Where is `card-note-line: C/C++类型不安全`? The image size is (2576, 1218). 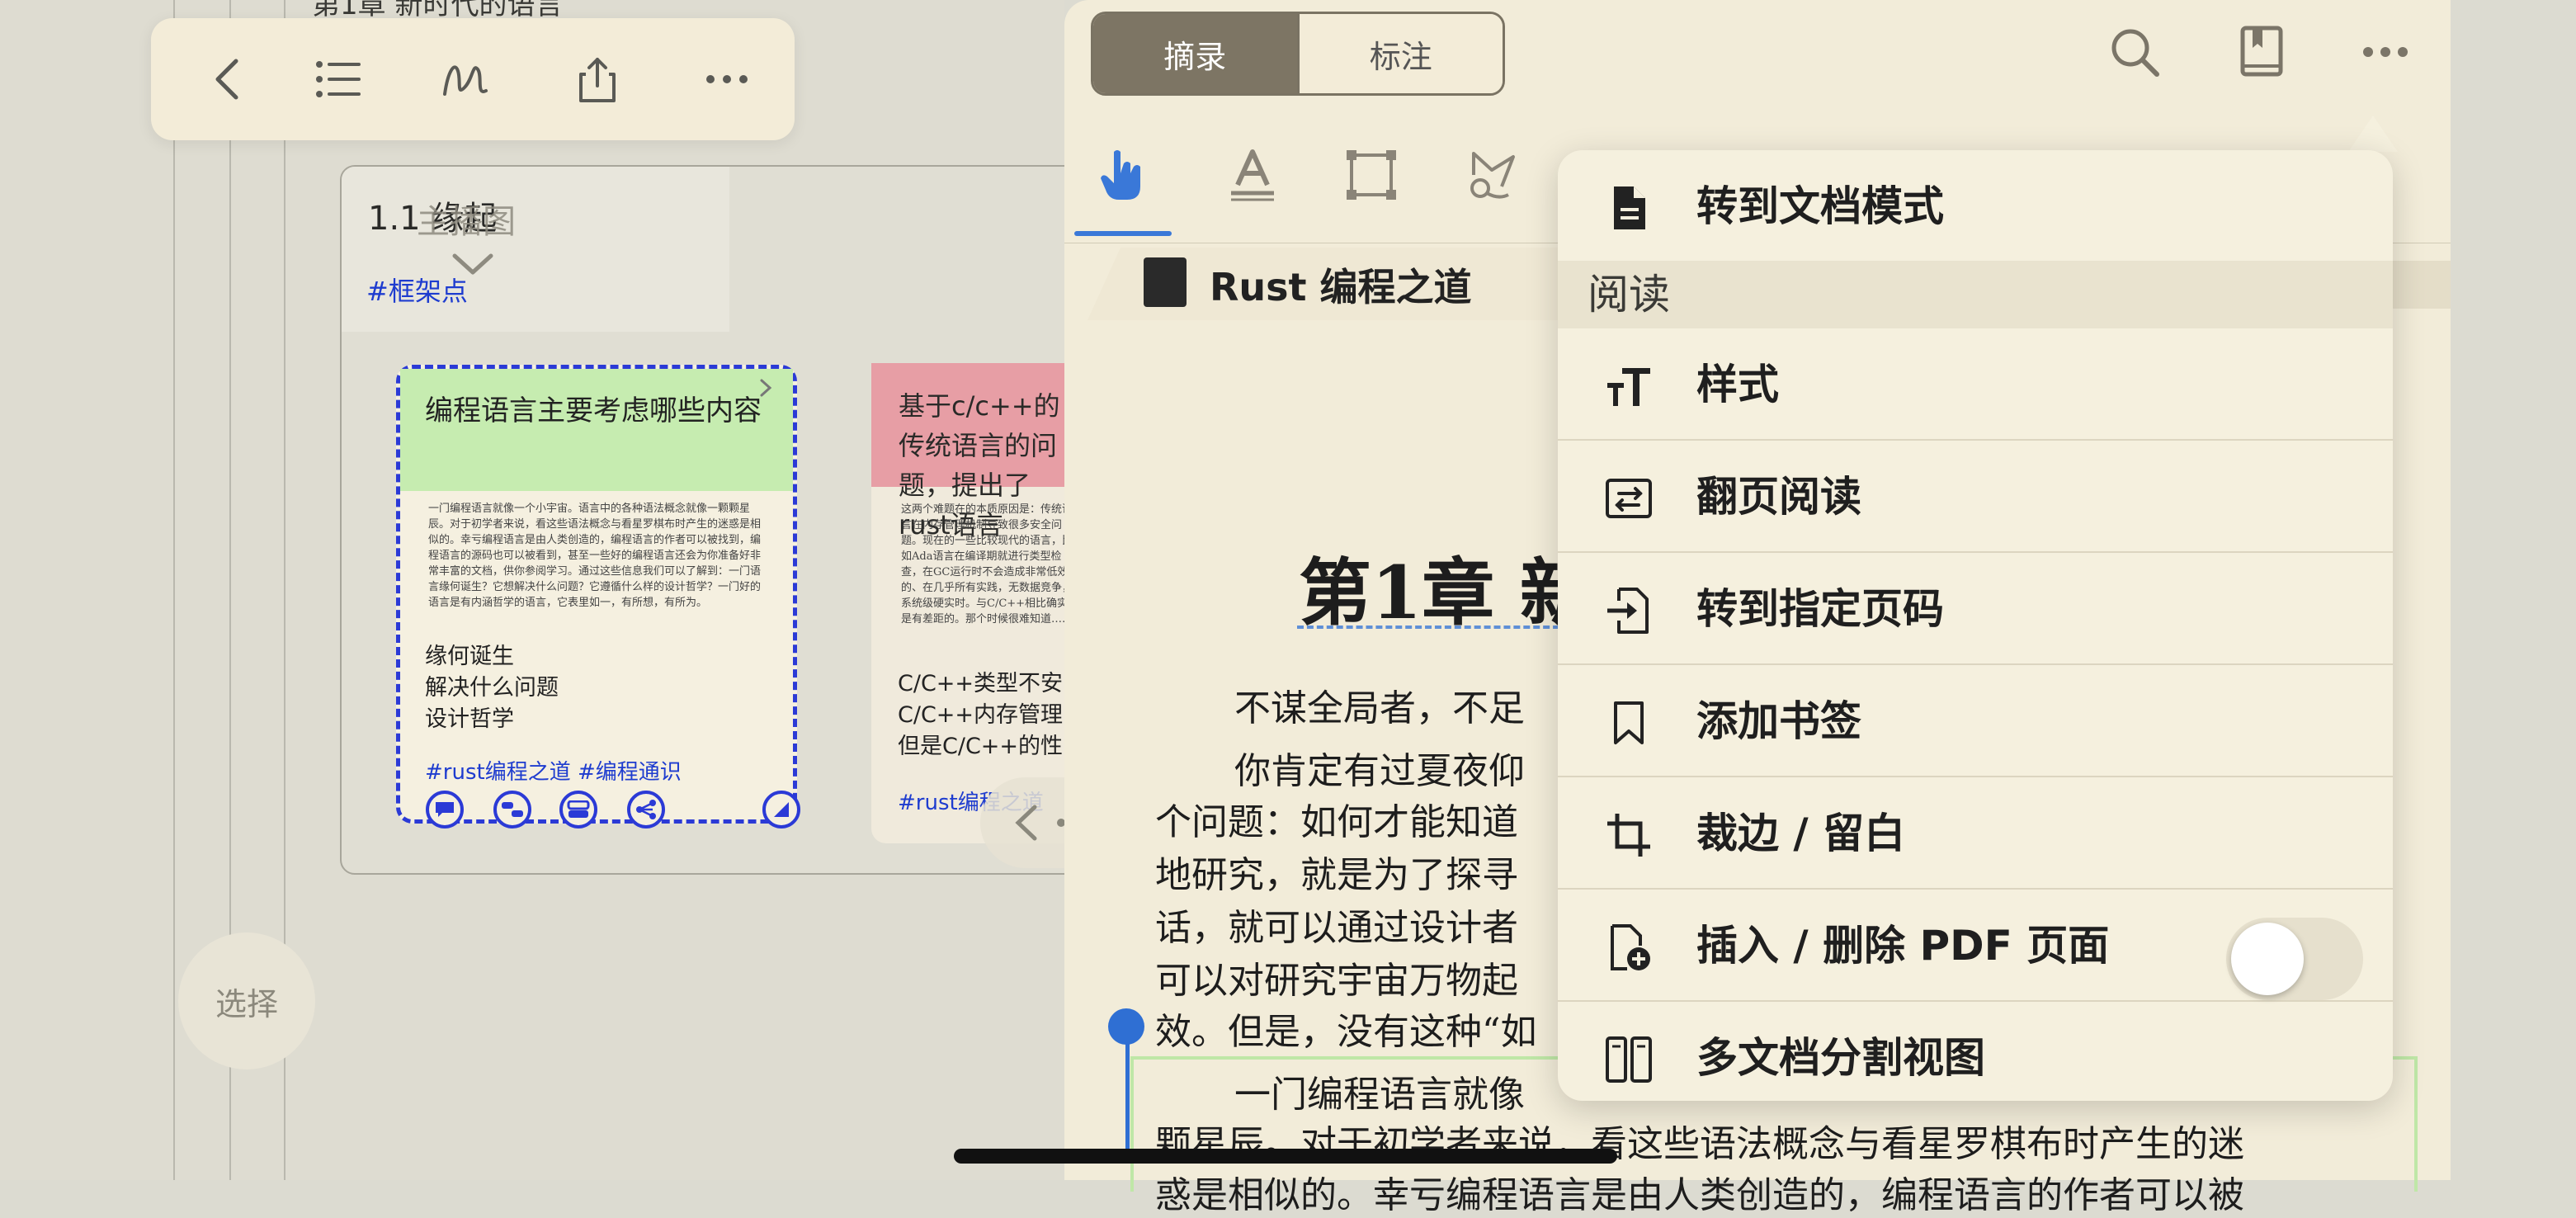 card-note-line: C/C++类型不安全 is located at coordinates (980, 683).